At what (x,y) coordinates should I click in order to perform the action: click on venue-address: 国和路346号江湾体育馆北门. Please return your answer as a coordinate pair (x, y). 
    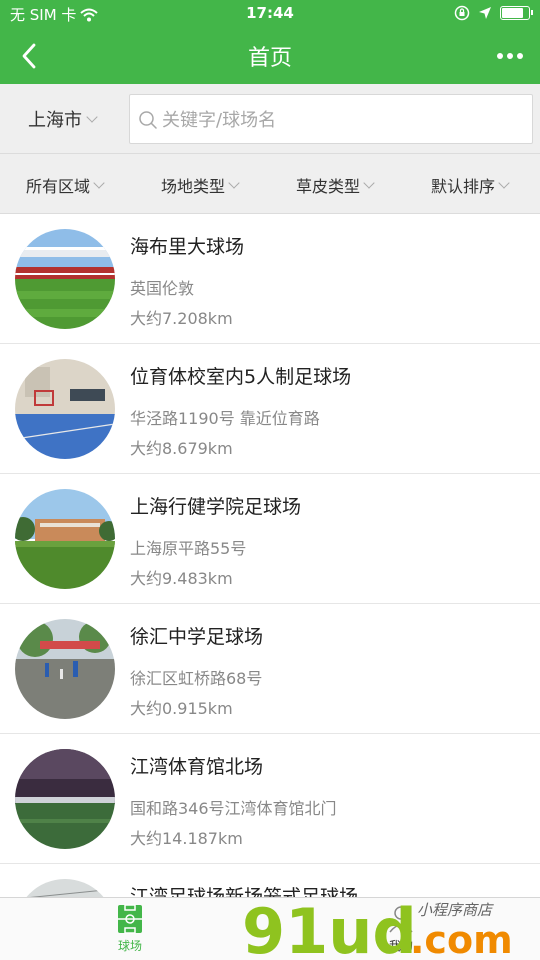
    Looking at the image, I should click on (233, 808).